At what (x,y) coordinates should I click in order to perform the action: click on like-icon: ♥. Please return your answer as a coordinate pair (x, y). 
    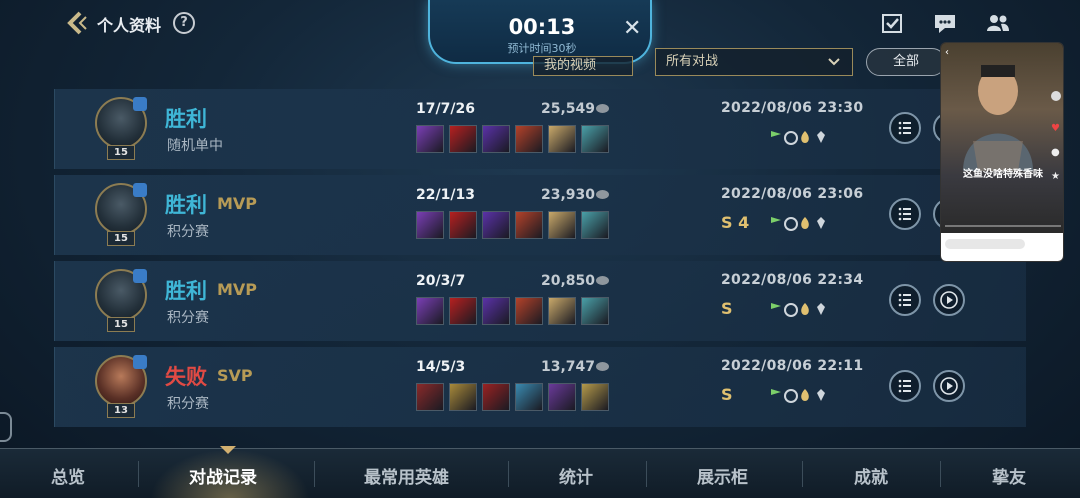
    Looking at the image, I should click on (1055, 128).